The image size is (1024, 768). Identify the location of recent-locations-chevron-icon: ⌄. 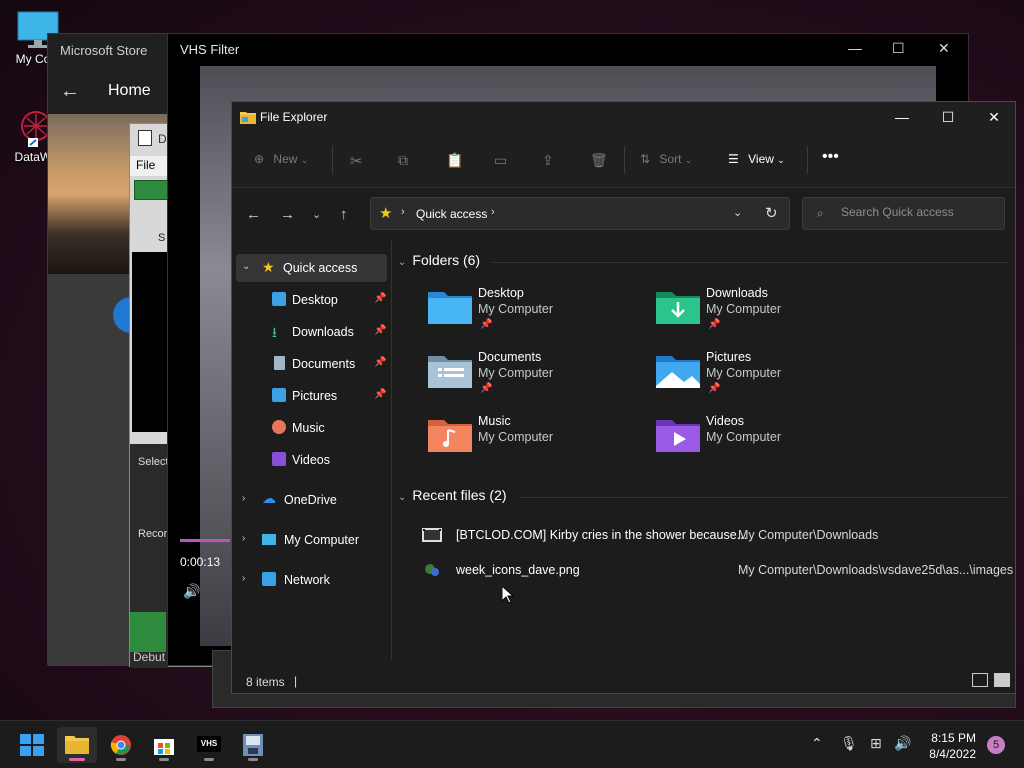
(316, 214).